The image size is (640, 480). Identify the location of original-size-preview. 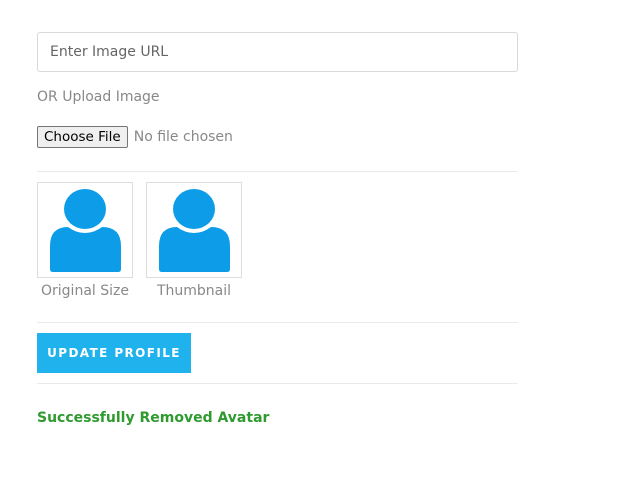
(85, 230).